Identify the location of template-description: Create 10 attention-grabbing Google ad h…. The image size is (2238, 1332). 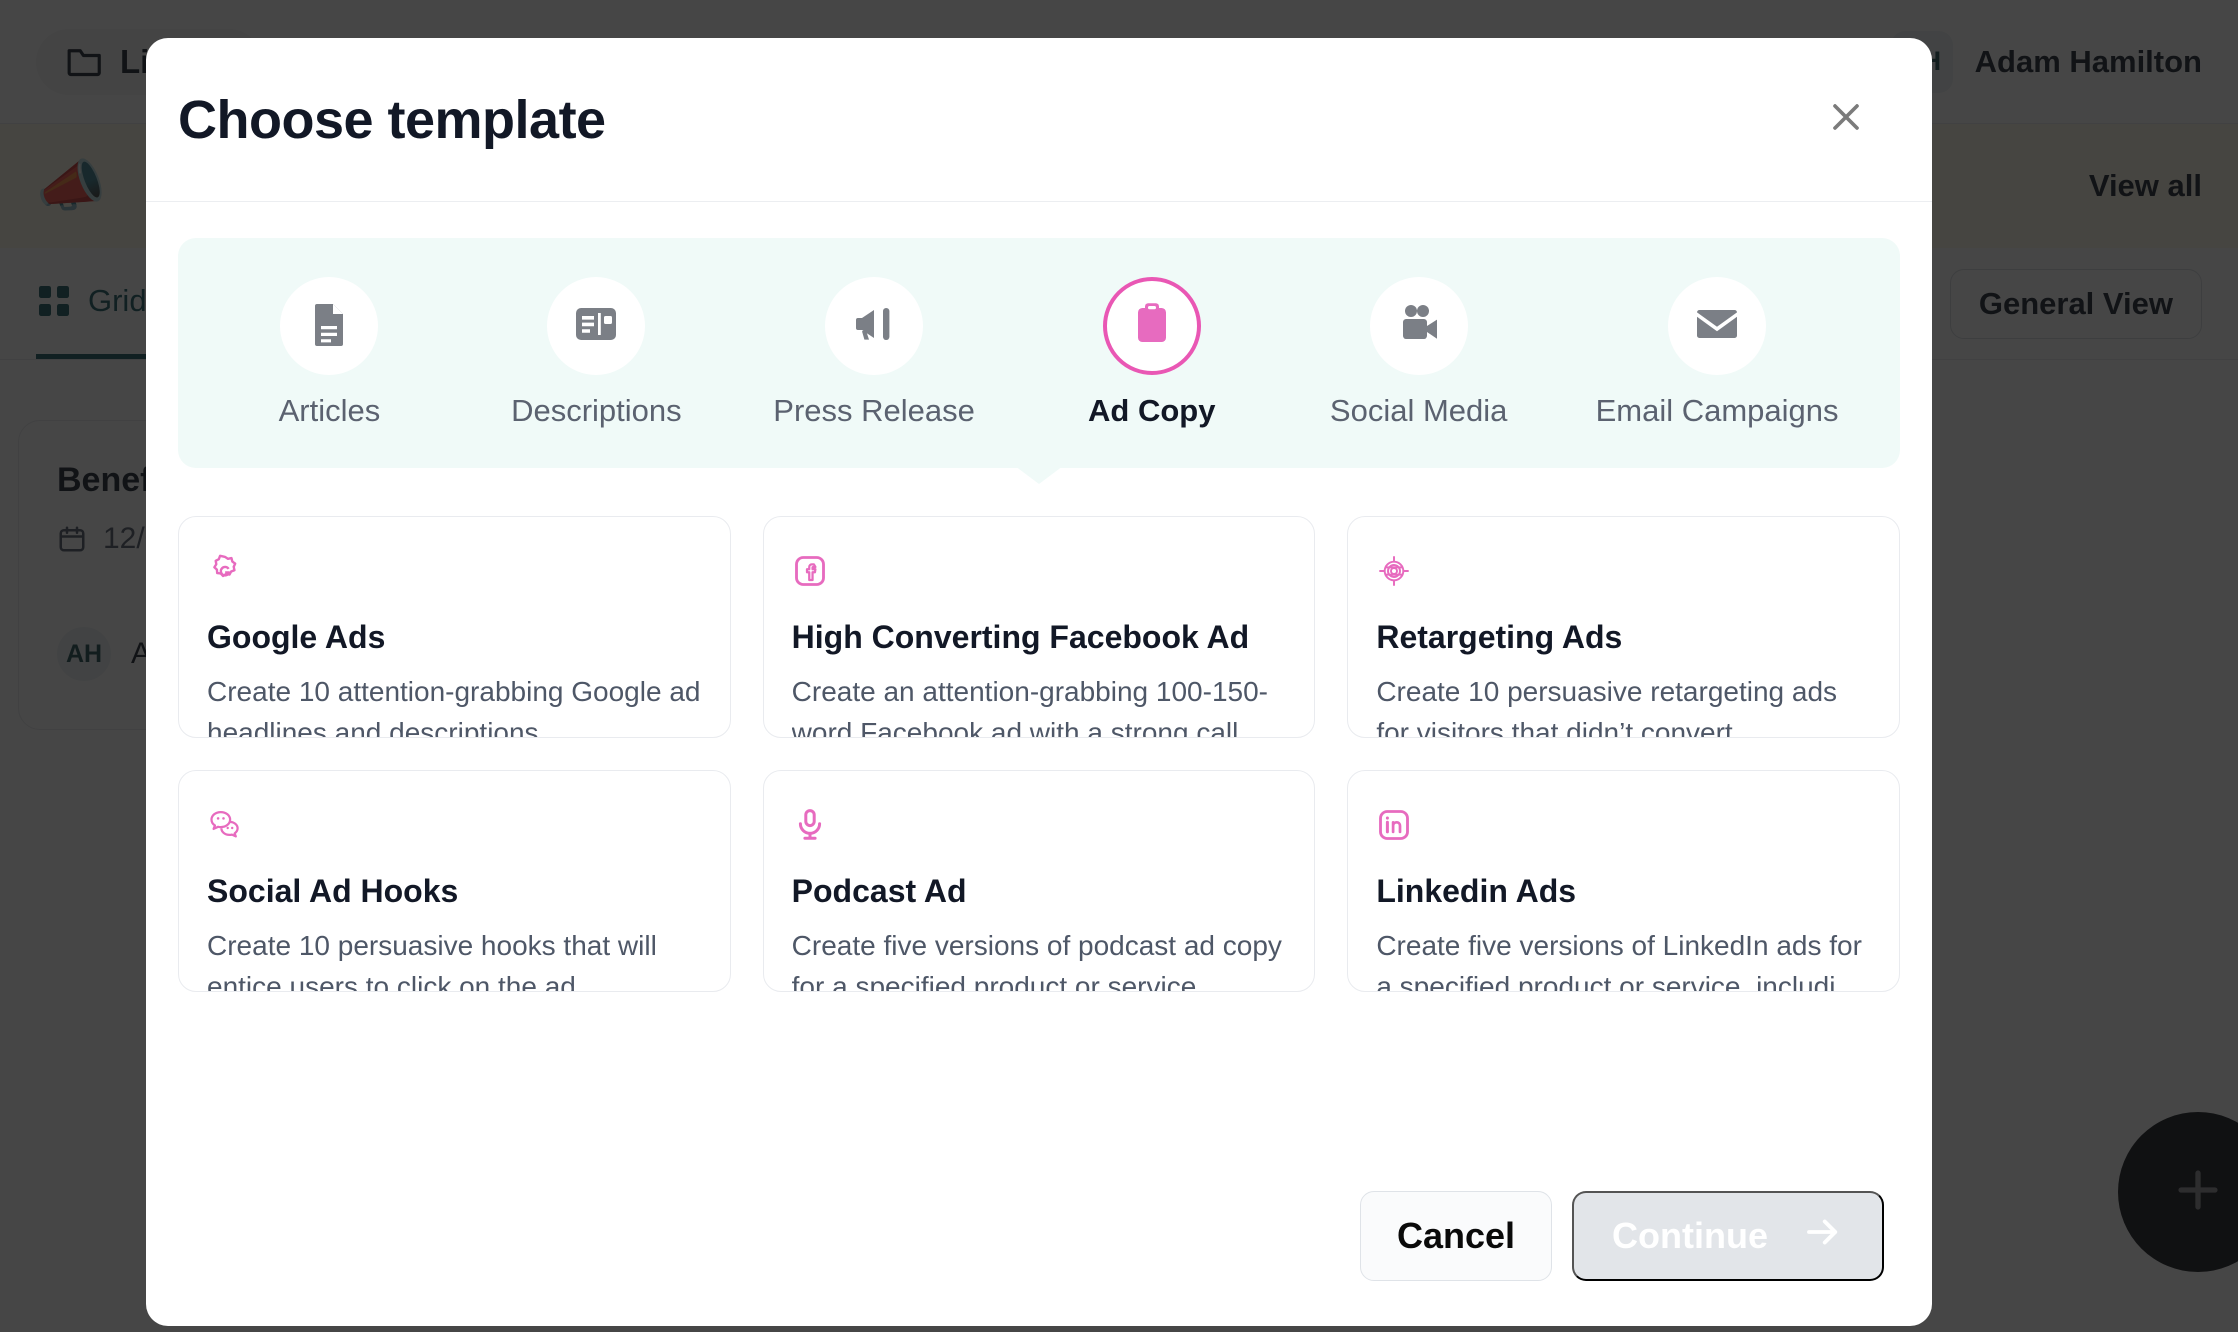
(454, 706).